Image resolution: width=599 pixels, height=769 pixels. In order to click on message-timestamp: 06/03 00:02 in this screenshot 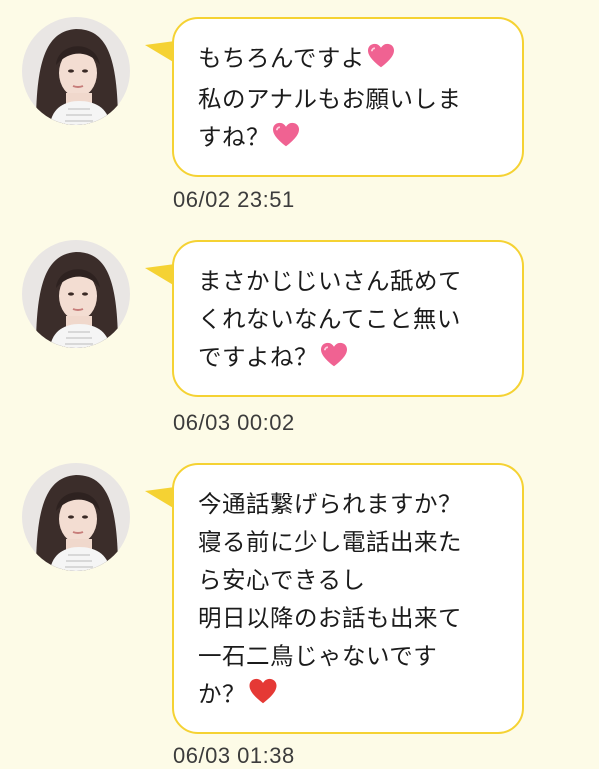, I will do `click(234, 422)`.